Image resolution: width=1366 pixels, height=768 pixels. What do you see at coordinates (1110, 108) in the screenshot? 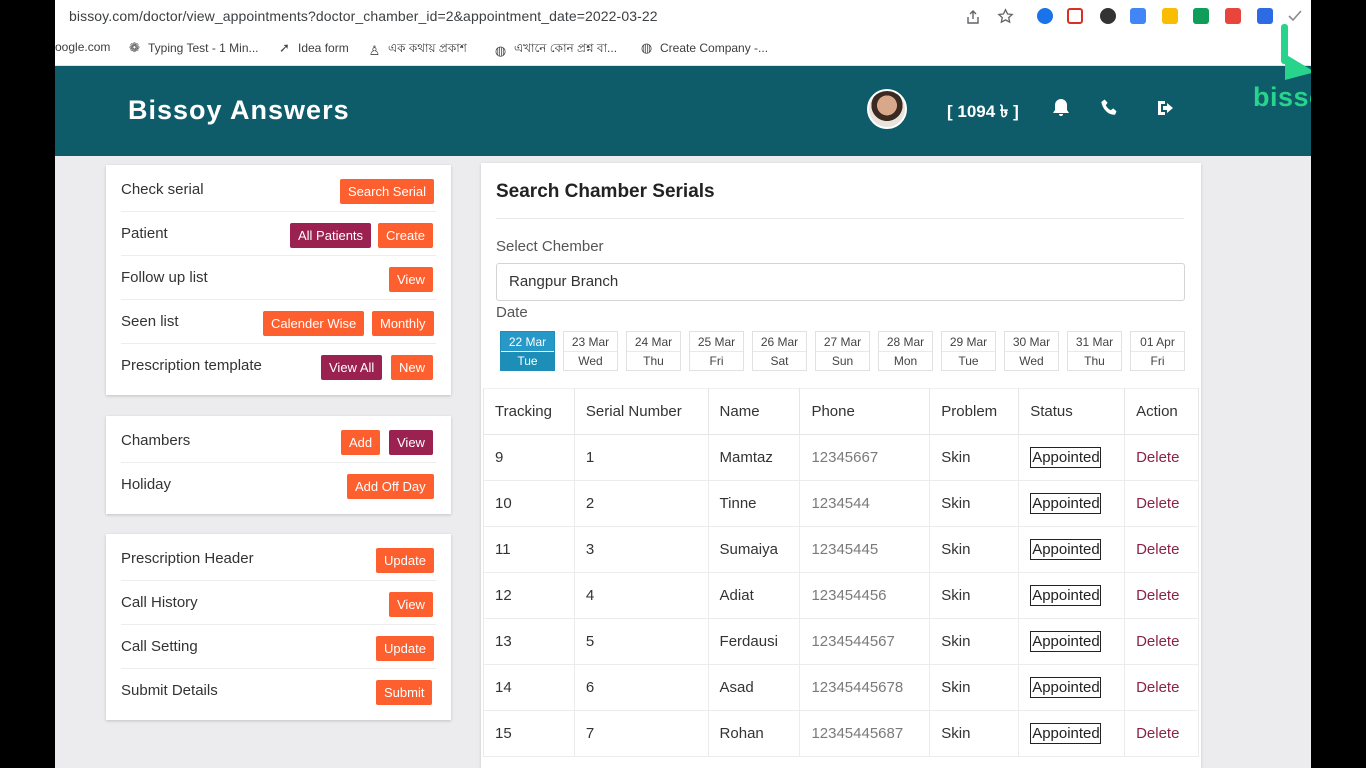
I see `phone-icon` at bounding box center [1110, 108].